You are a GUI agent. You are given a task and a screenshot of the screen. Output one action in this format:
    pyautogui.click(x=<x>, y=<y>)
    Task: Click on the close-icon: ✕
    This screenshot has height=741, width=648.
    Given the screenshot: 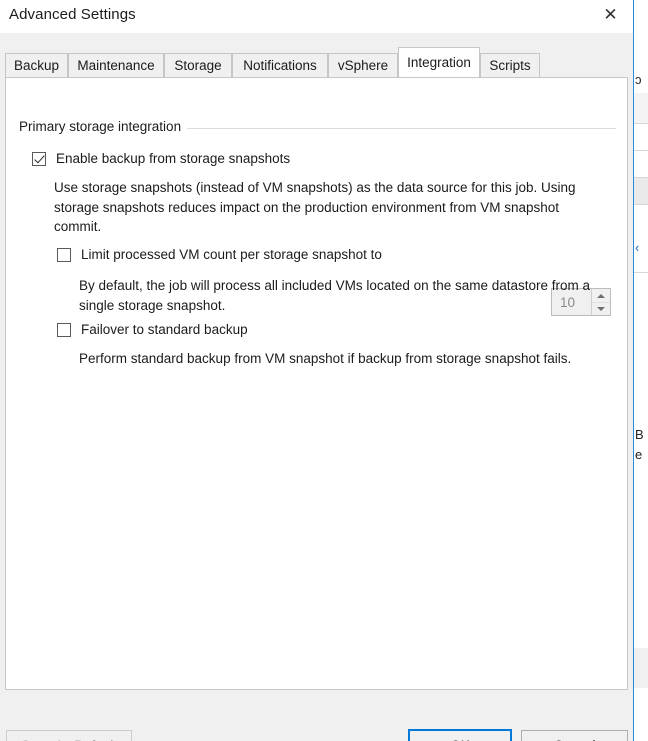 What is the action you would take?
    pyautogui.click(x=610, y=15)
    